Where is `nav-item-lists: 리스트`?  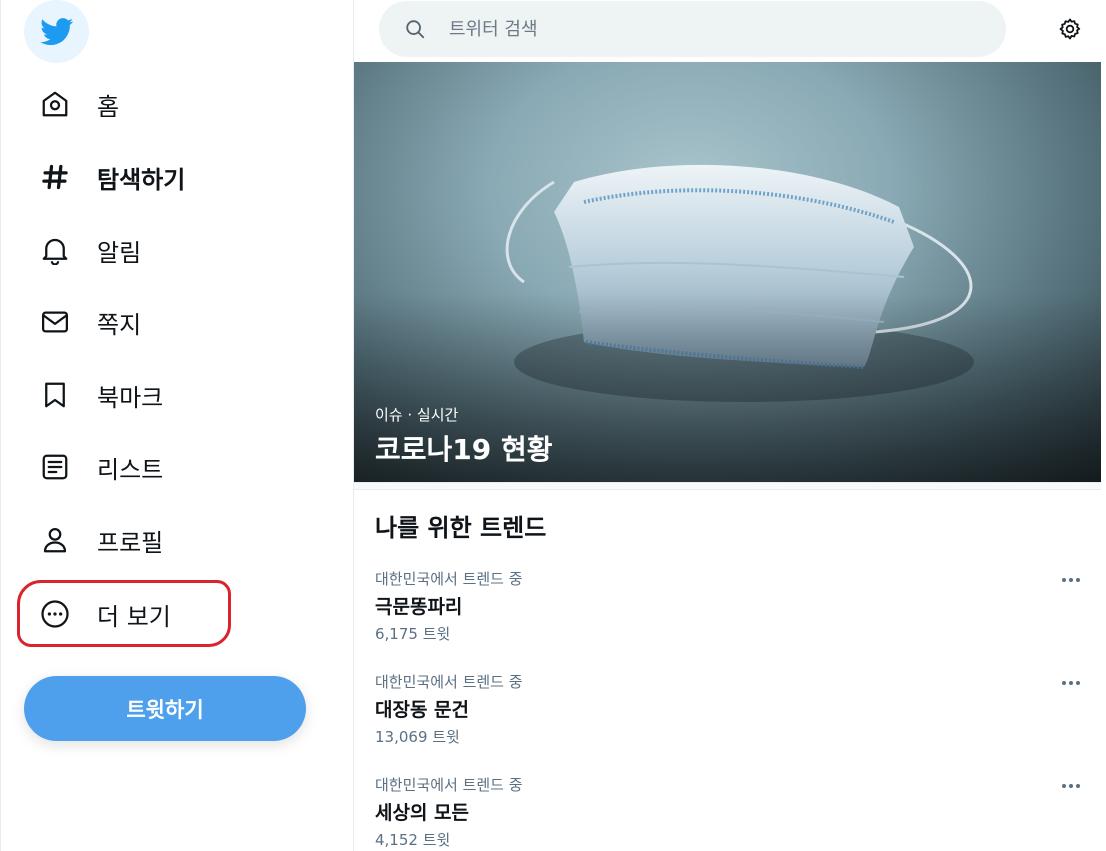
nav-item-lists: 리스트 is located at coordinates (101, 467).